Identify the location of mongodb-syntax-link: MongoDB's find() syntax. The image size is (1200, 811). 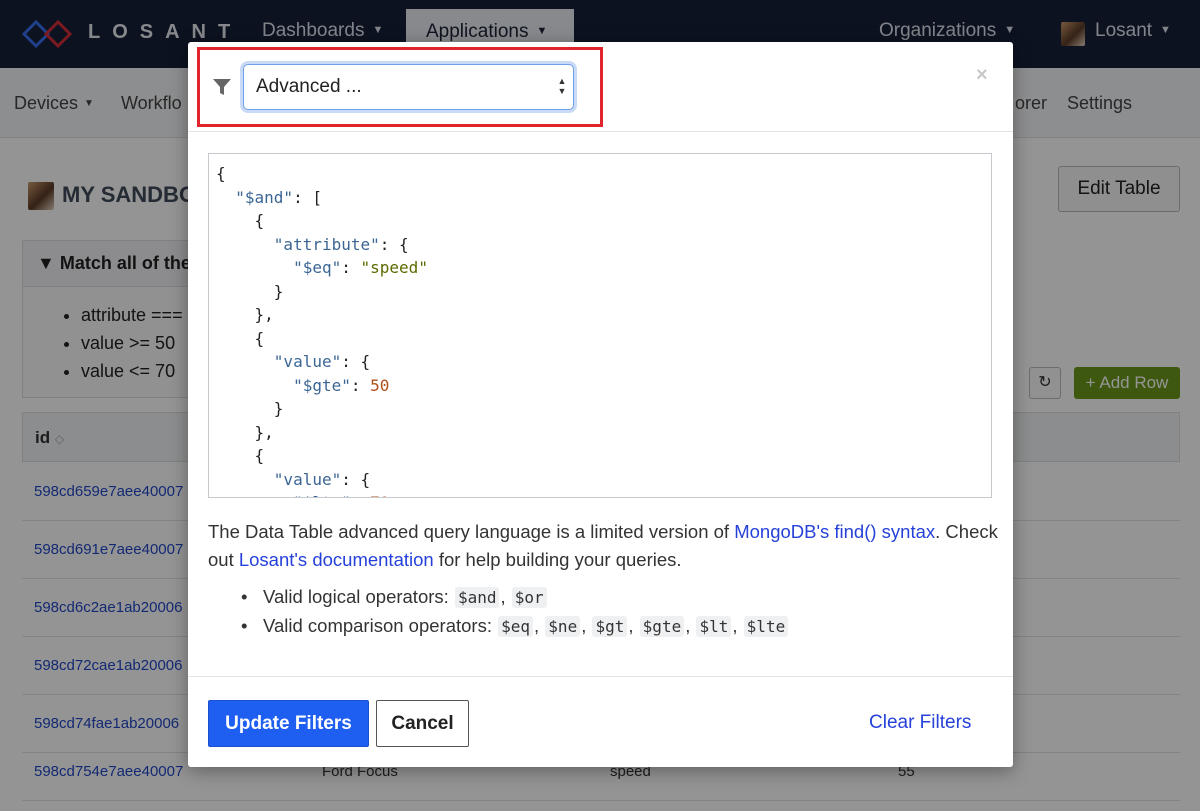
(834, 531).